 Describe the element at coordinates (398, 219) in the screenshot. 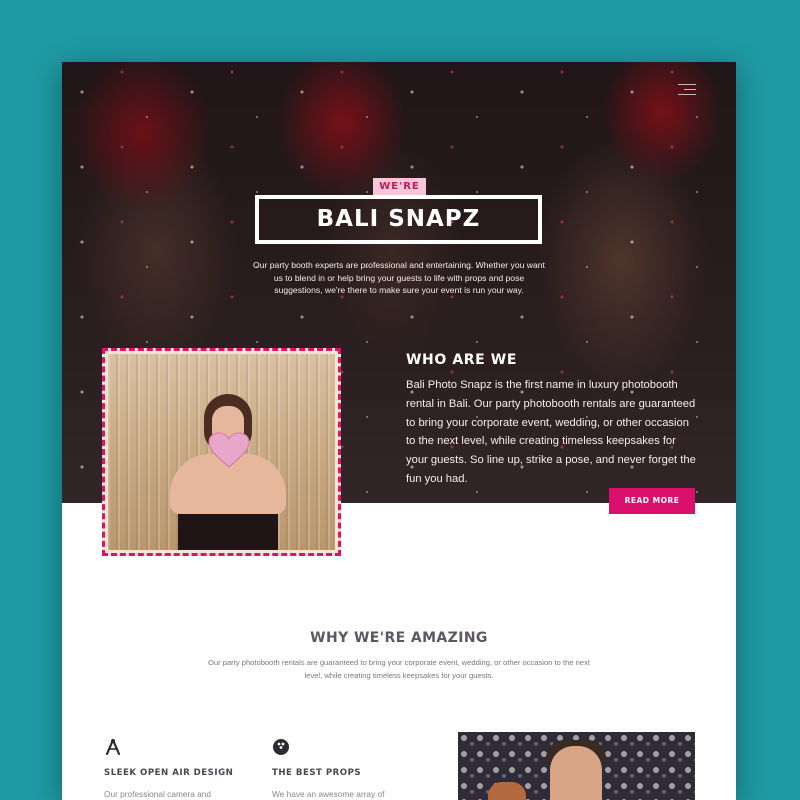

I see `hero-title: BALI SNAPZ` at that location.